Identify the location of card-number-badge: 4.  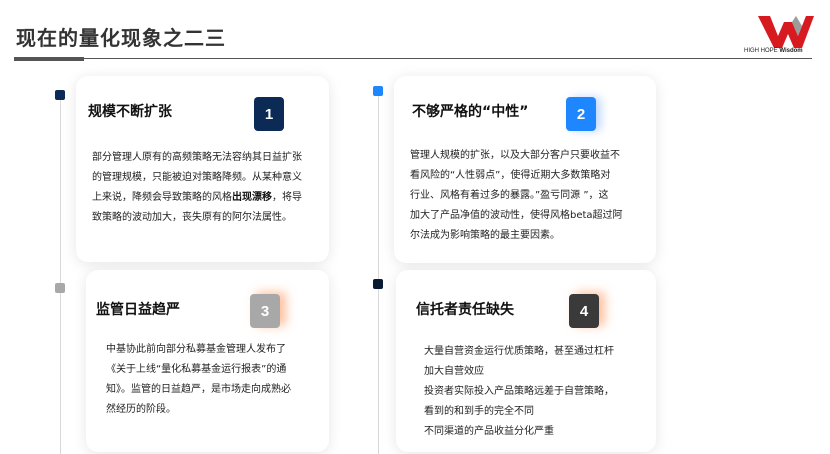
(584, 311).